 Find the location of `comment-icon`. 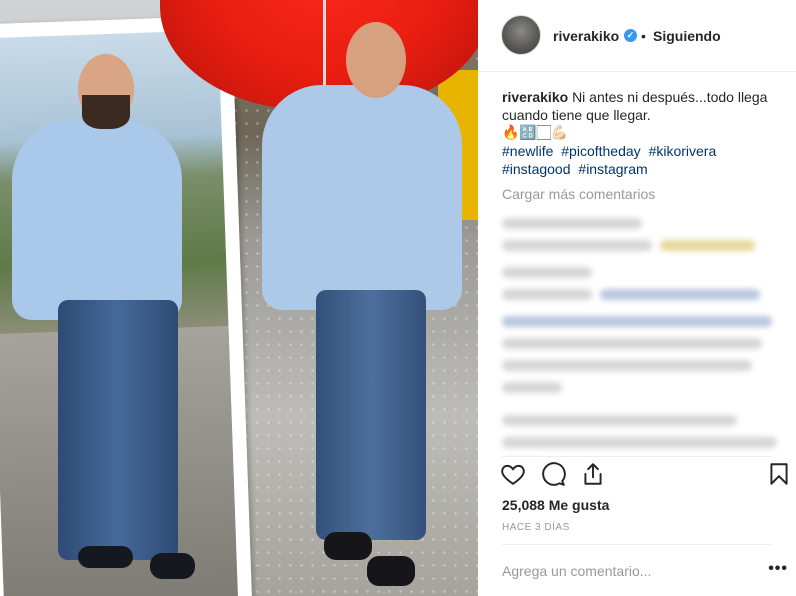

comment-icon is located at coordinates (553, 474).